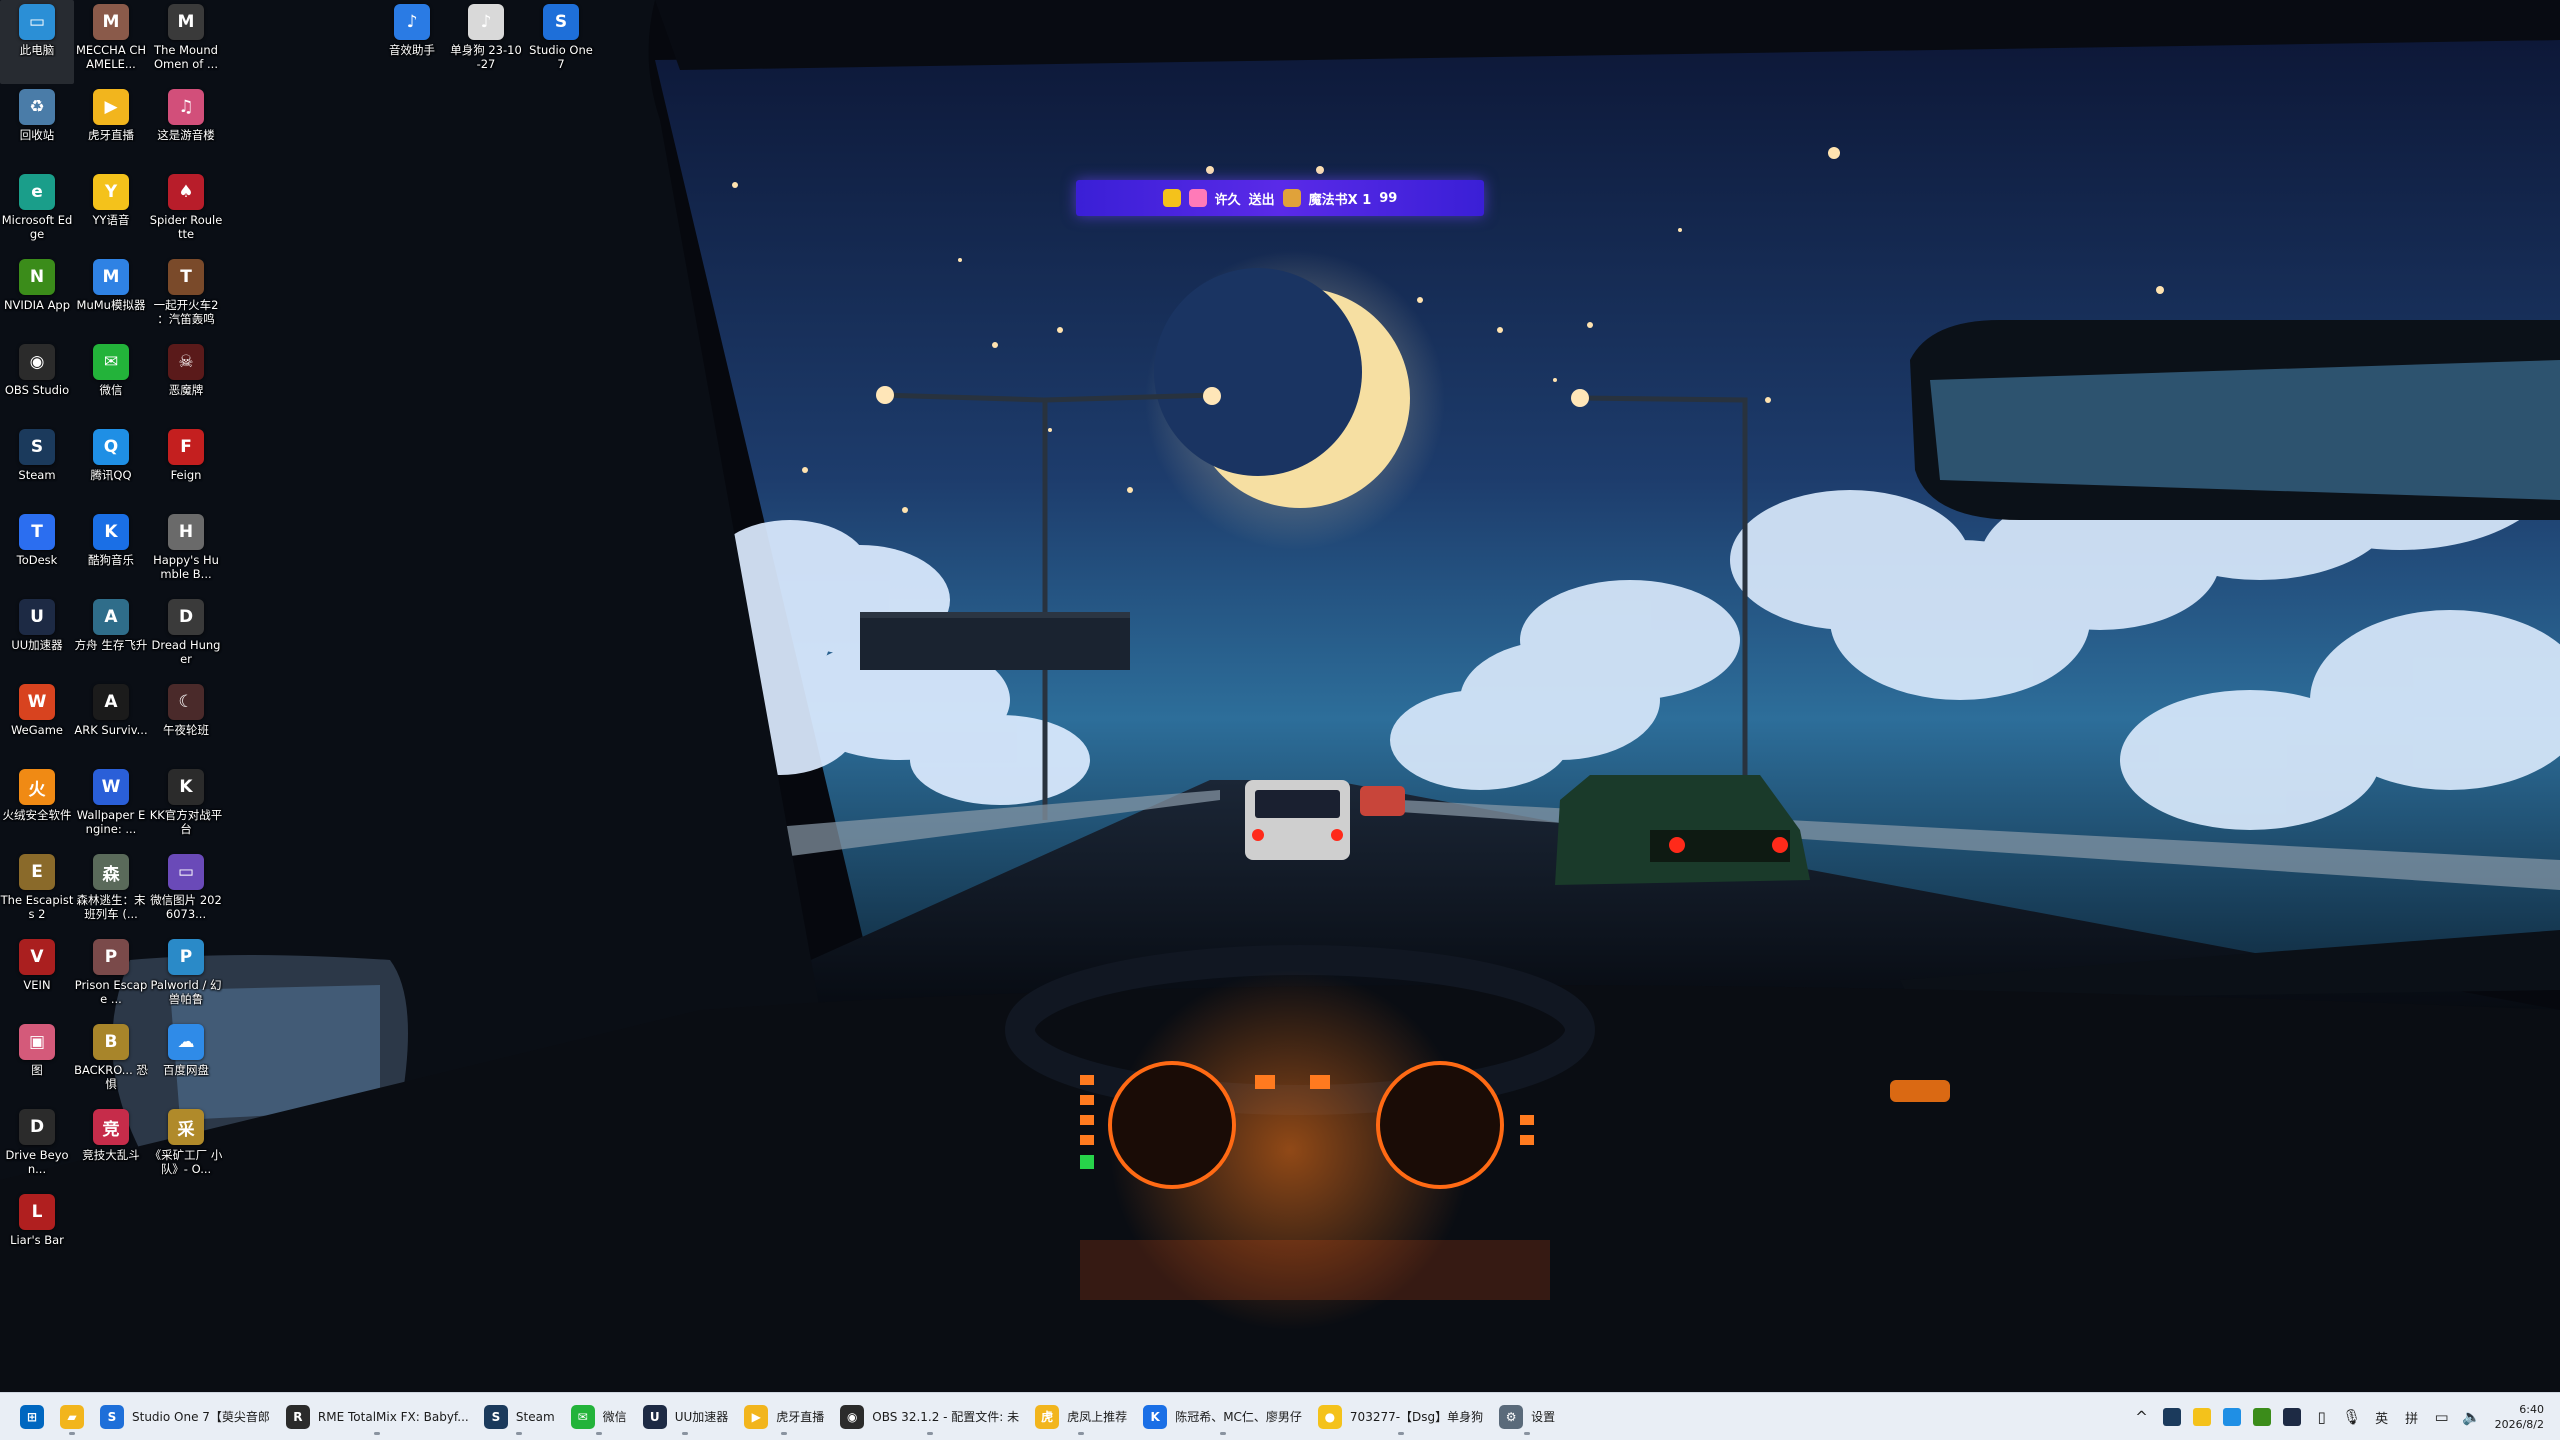 The width and height of the screenshot is (2560, 1440). Describe the element at coordinates (686, 1417) in the screenshot. I see `taskbar-uu: U UU加速器` at that location.